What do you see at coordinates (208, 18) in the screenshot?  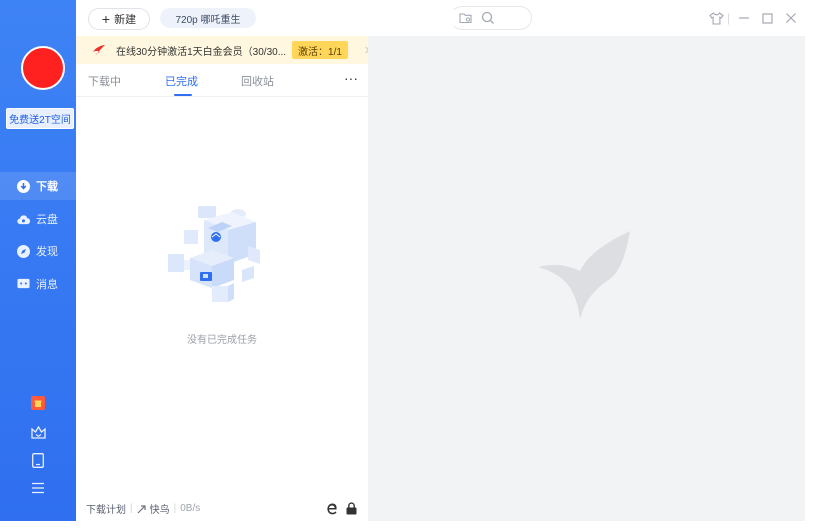 I see `search-history-tag: 720p 哪吒重生` at bounding box center [208, 18].